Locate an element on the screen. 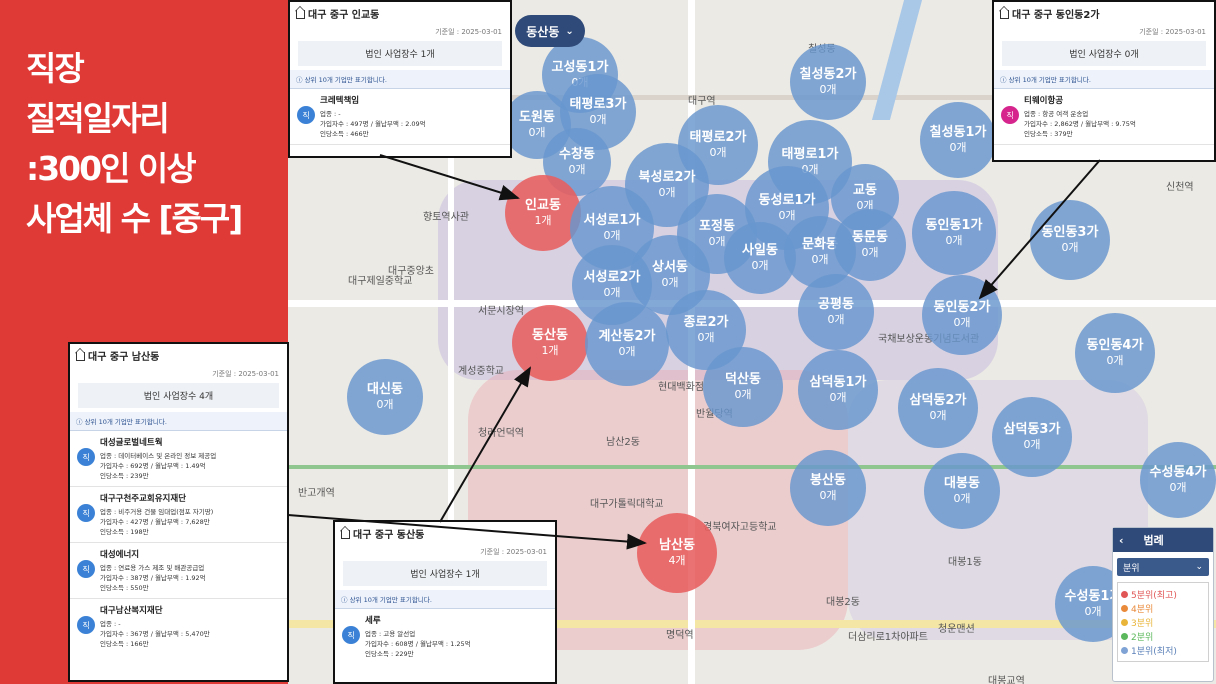 This screenshot has height=684, width=1216. map-label: 신천역 is located at coordinates (1180, 187).